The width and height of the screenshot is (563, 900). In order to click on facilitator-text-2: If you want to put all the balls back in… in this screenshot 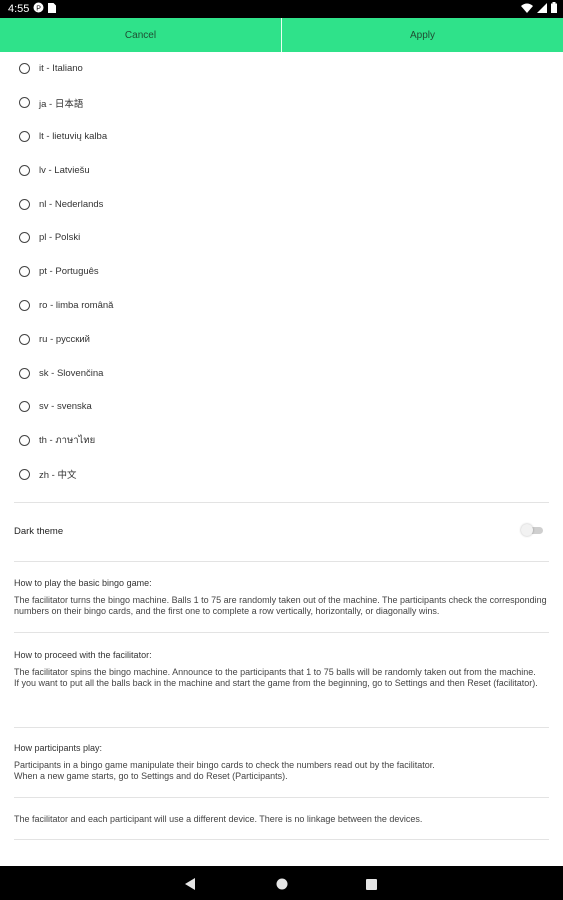, I will do `click(276, 683)`.